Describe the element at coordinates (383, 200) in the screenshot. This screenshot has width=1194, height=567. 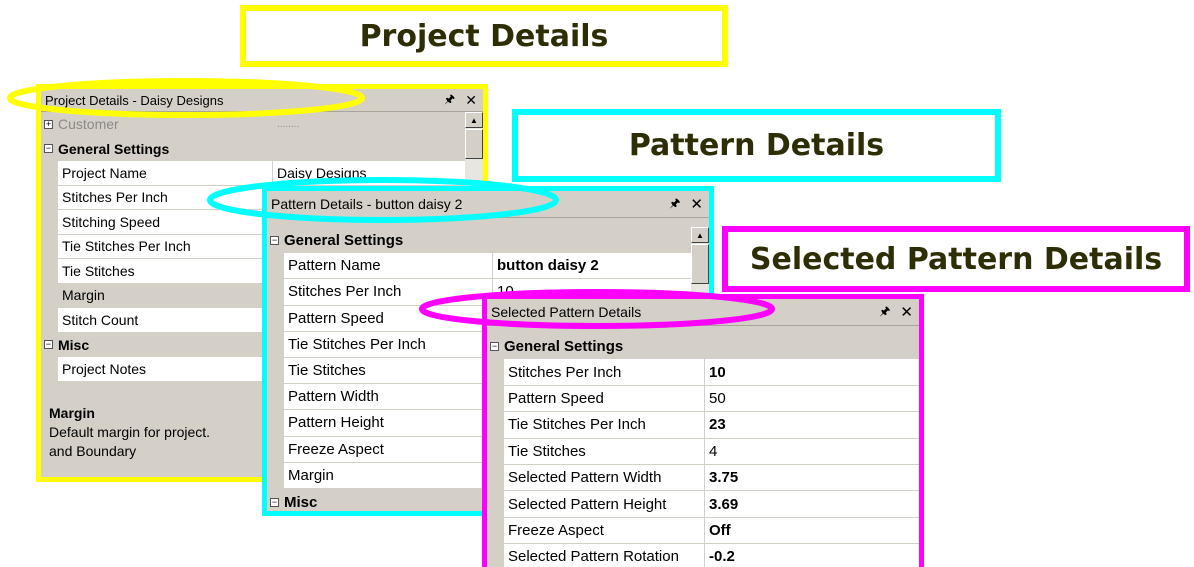
I see `pattern-title-highlight` at that location.